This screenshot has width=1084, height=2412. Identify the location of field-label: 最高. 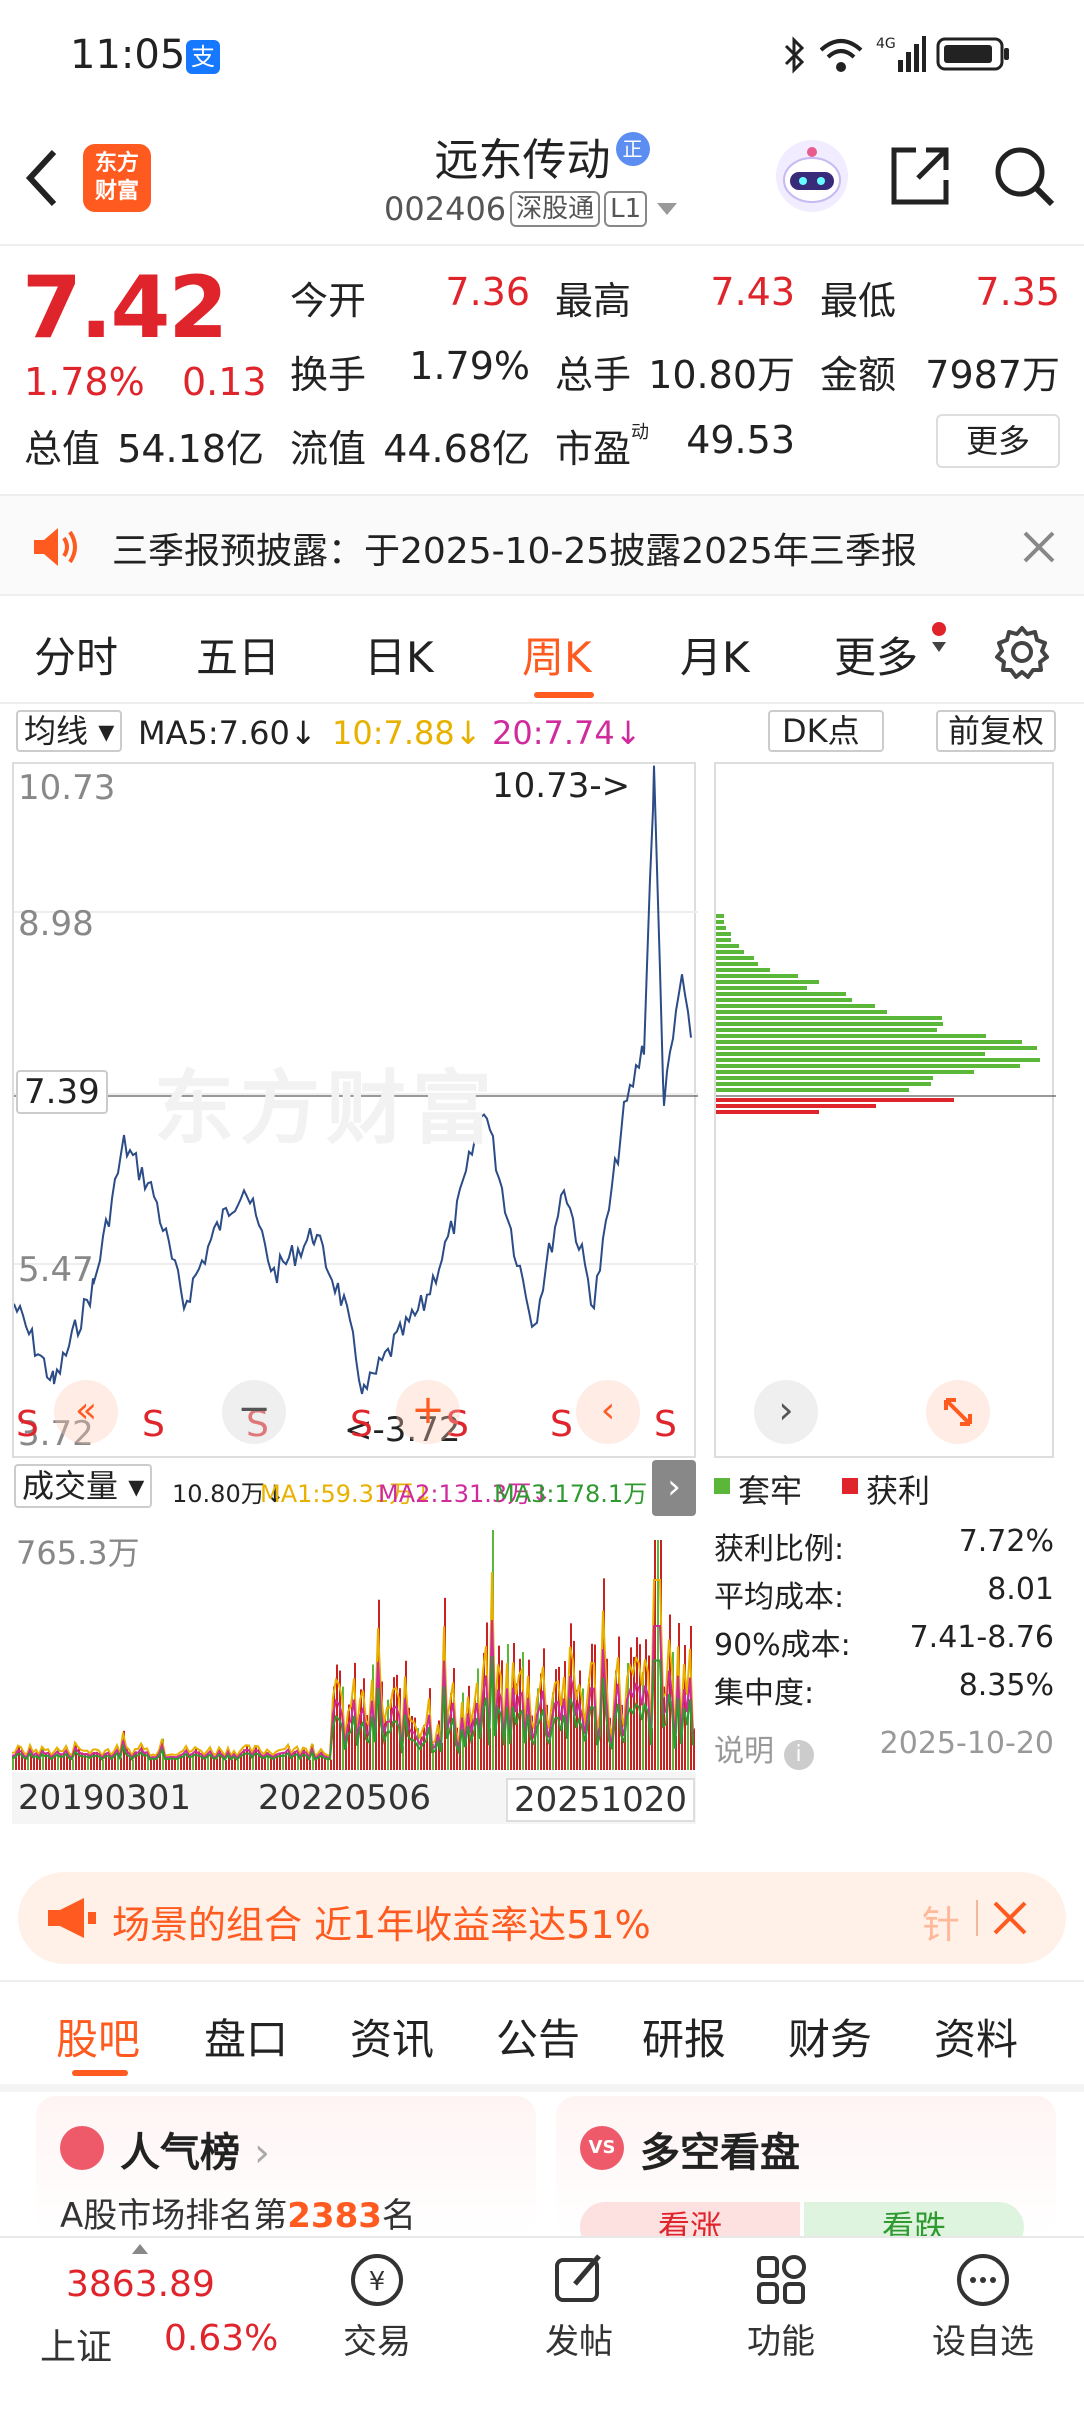
(593, 301).